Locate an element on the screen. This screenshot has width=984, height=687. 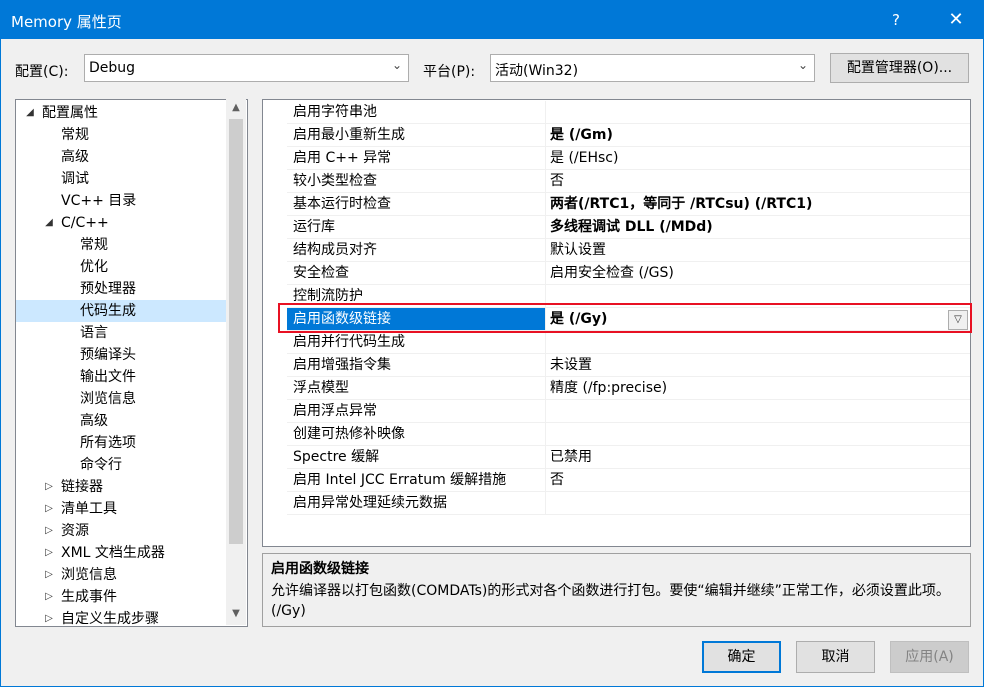
property-row: 启用并行代码生成 is located at coordinates (628, 342).